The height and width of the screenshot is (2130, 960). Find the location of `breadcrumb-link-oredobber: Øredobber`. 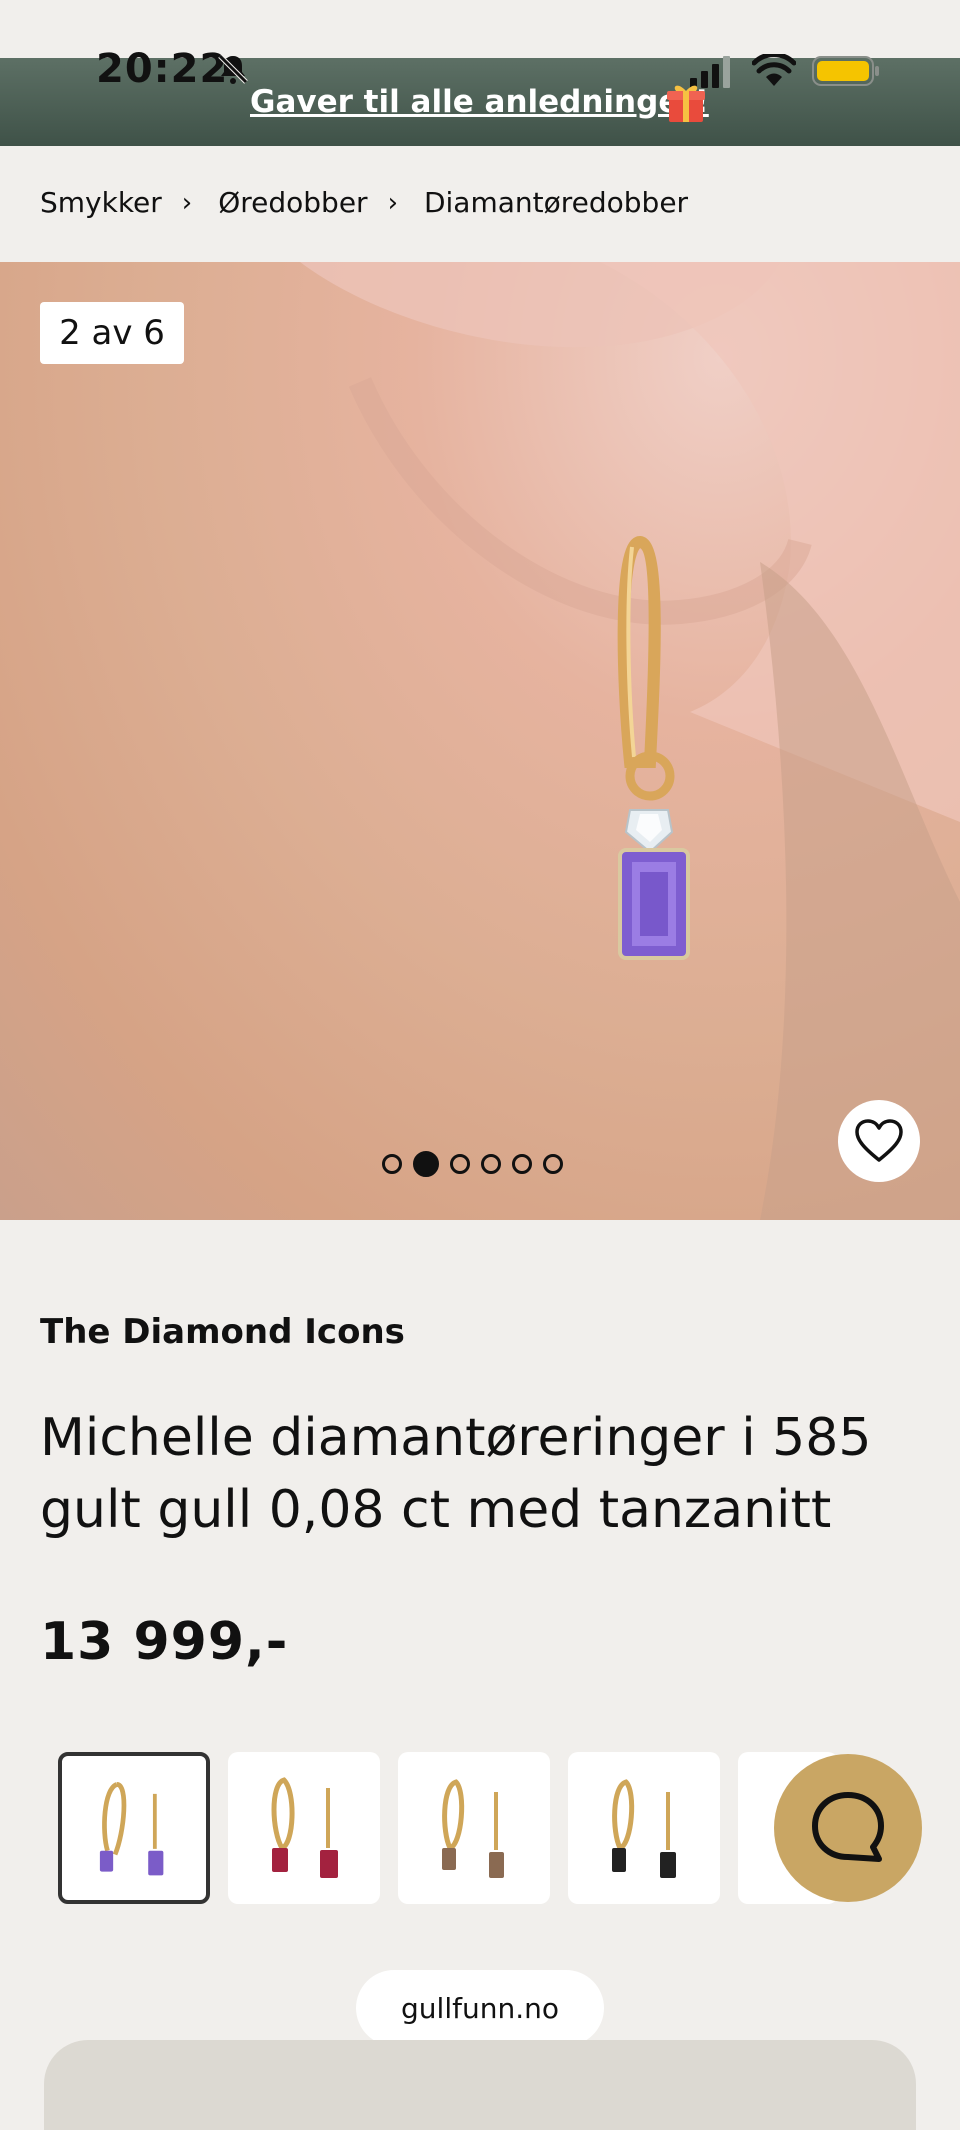

breadcrumb-link-oredobber: Øredobber is located at coordinates (292, 202).